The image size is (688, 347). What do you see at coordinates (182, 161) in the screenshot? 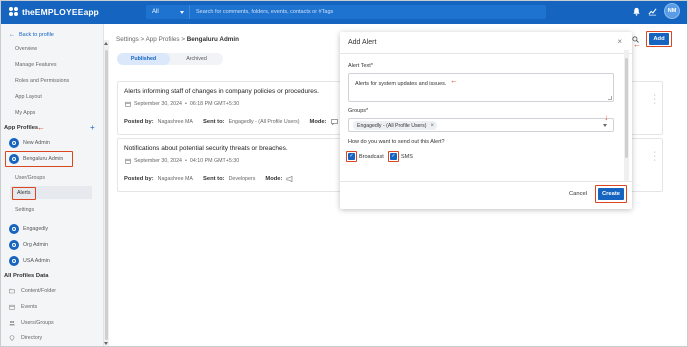
I see `alert-date: September 30, 2024 • 04:10 PM GMT+5:30` at bounding box center [182, 161].